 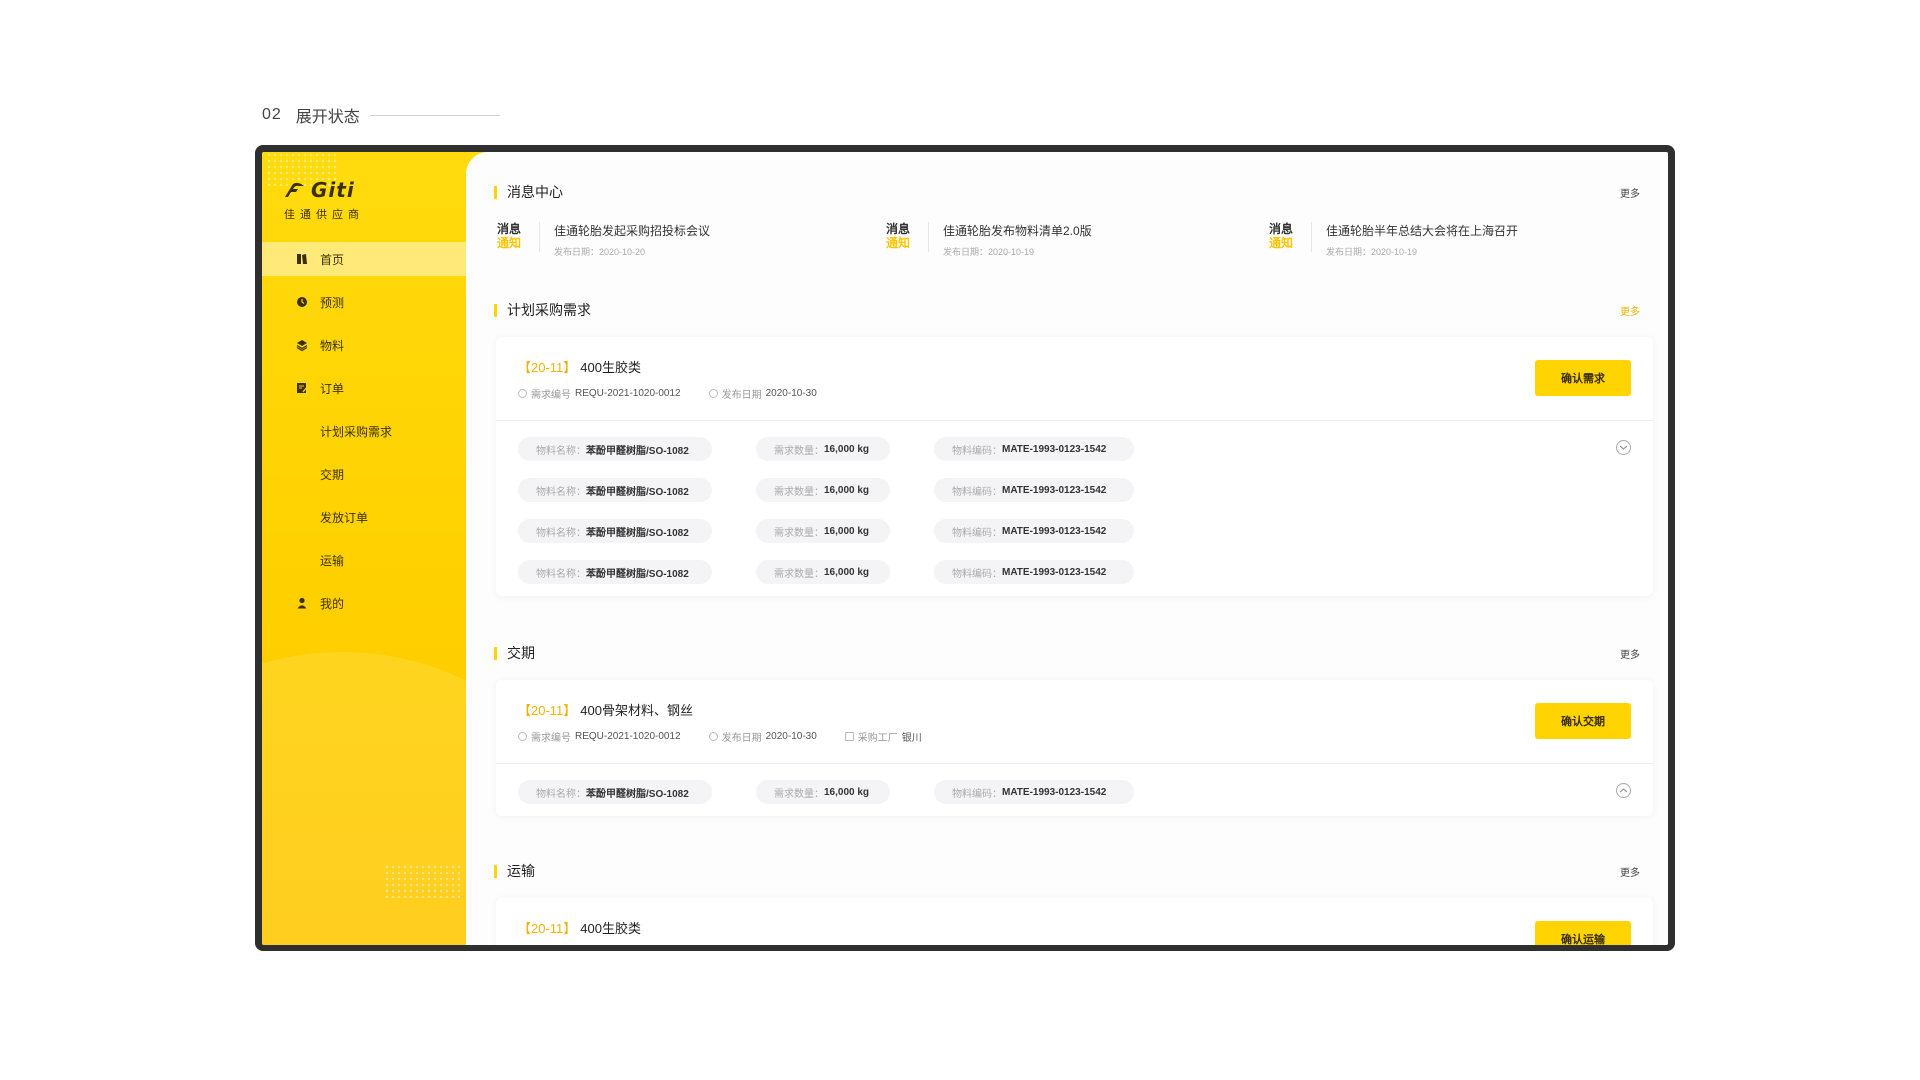 I want to click on logo: Giti 佳通供应商, so click(x=324, y=200).